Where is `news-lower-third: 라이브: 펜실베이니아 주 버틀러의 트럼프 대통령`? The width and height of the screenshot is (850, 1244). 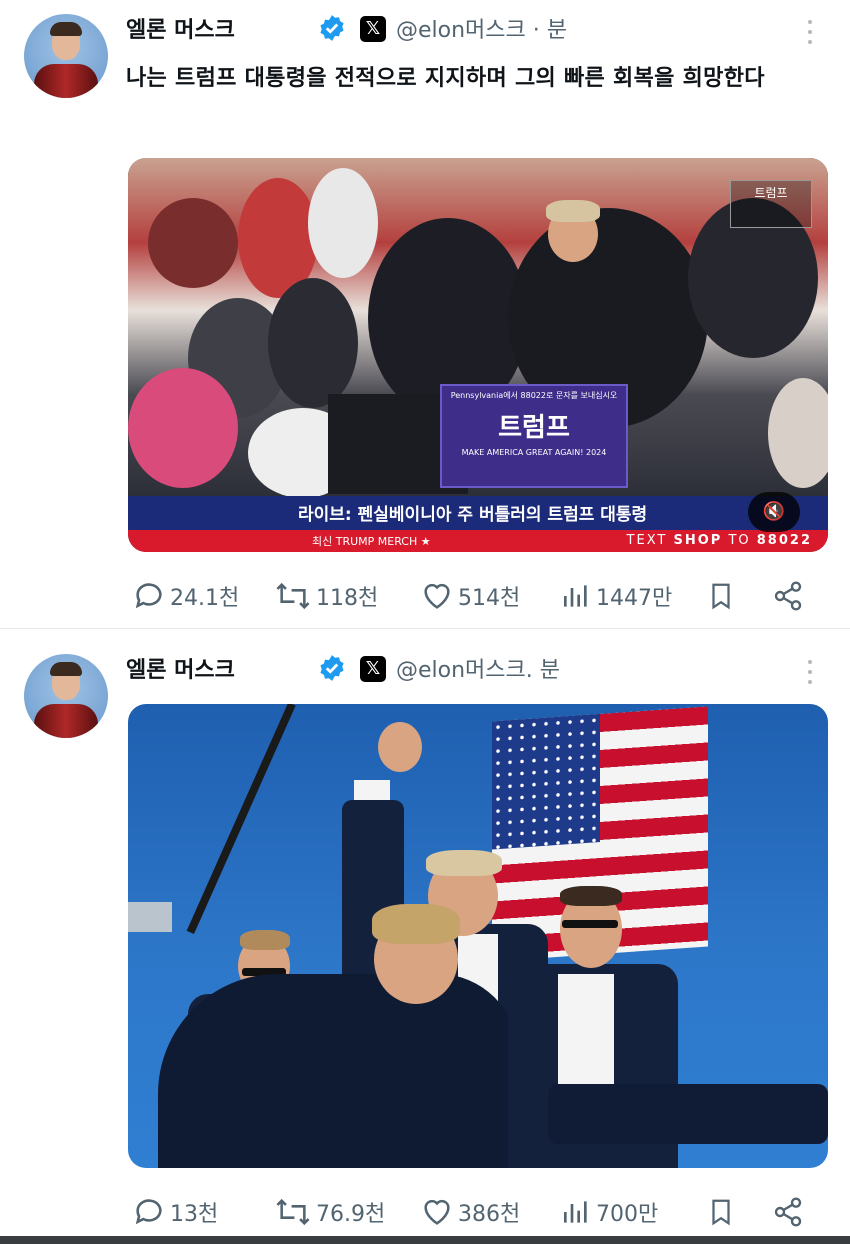 news-lower-third: 라이브: 펜실베이니아 주 버틀러의 트럼프 대통령 is located at coordinates (478, 513).